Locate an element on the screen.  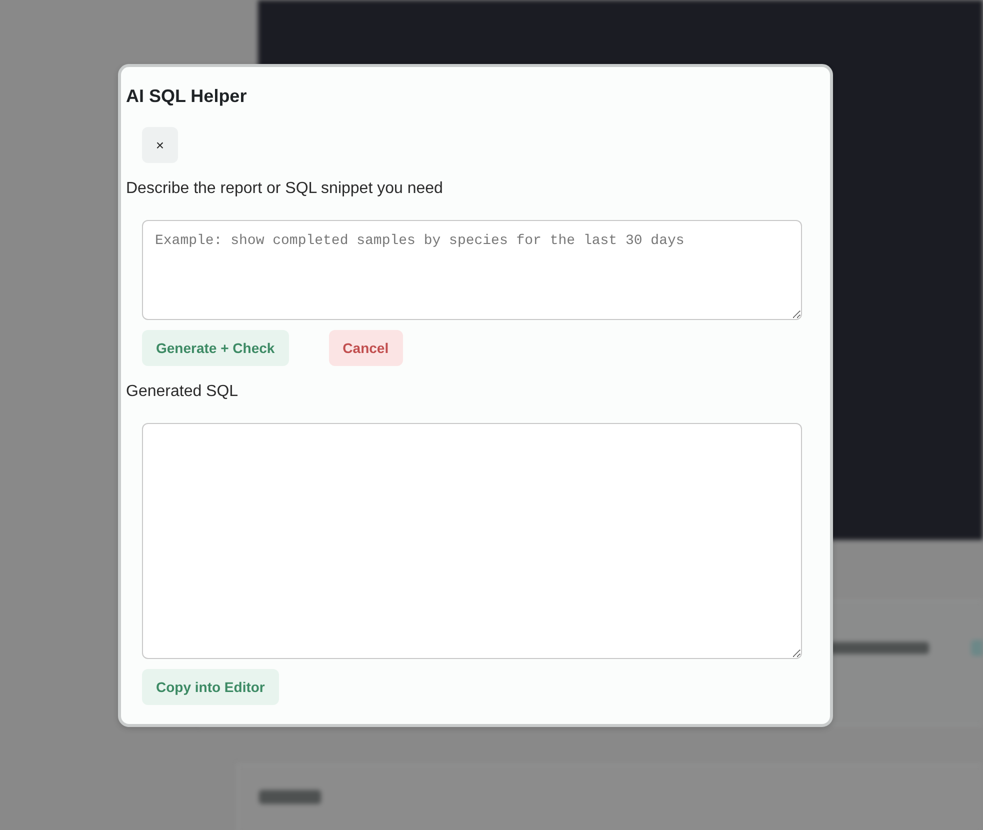
blurred-chip-drawing is located at coordinates (977, 648).